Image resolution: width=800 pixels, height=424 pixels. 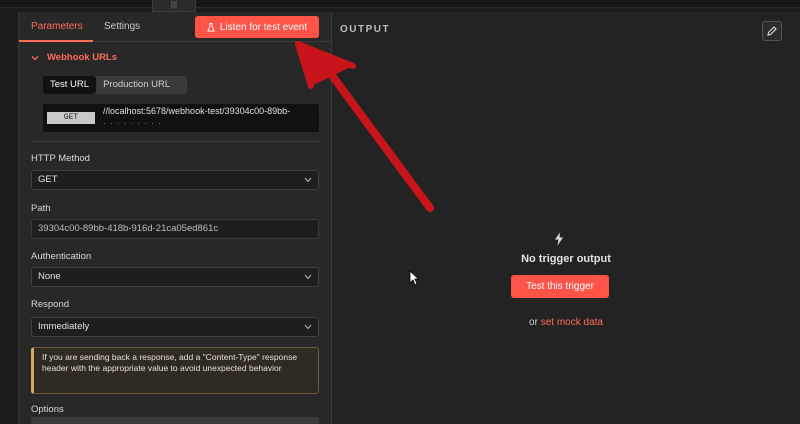 What do you see at coordinates (560, 286) in the screenshot?
I see `test-this-trigger-button: Test this trigger` at bounding box center [560, 286].